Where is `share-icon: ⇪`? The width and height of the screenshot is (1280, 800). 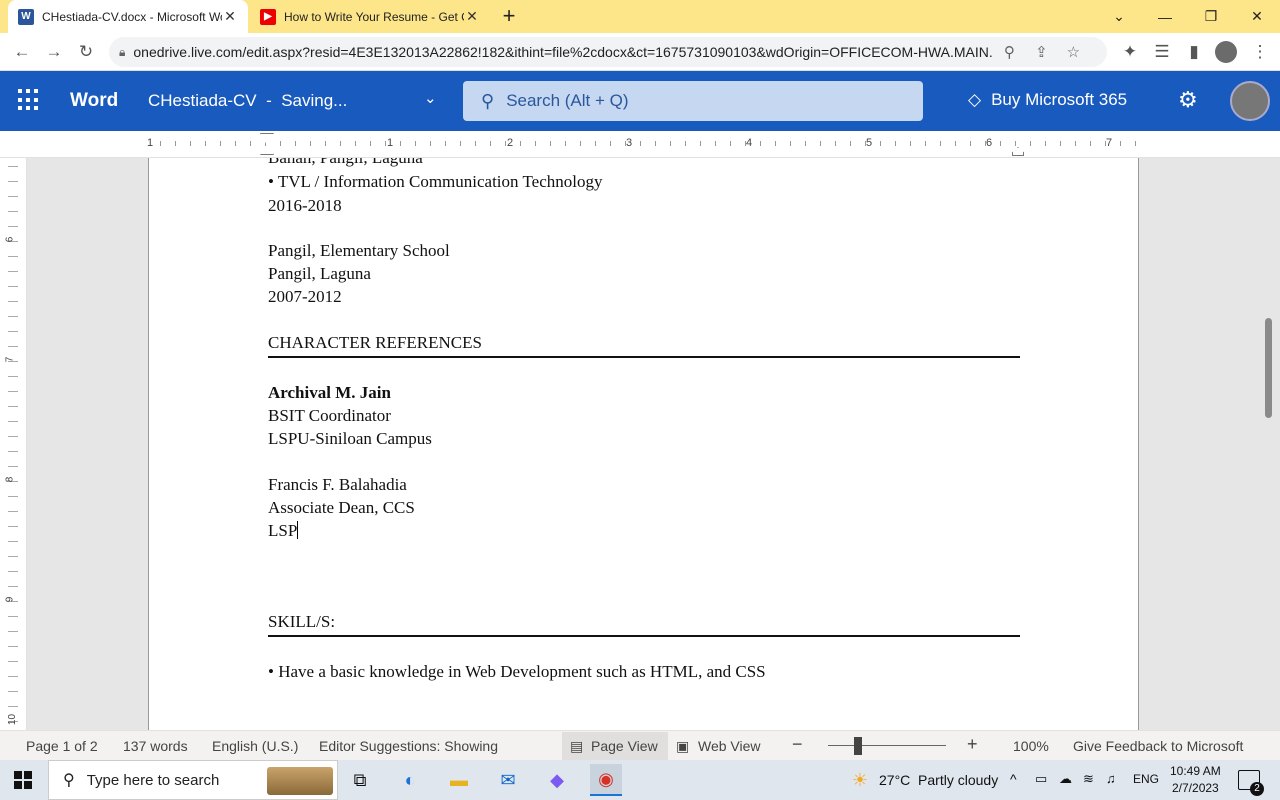 share-icon: ⇪ is located at coordinates (1041, 52).